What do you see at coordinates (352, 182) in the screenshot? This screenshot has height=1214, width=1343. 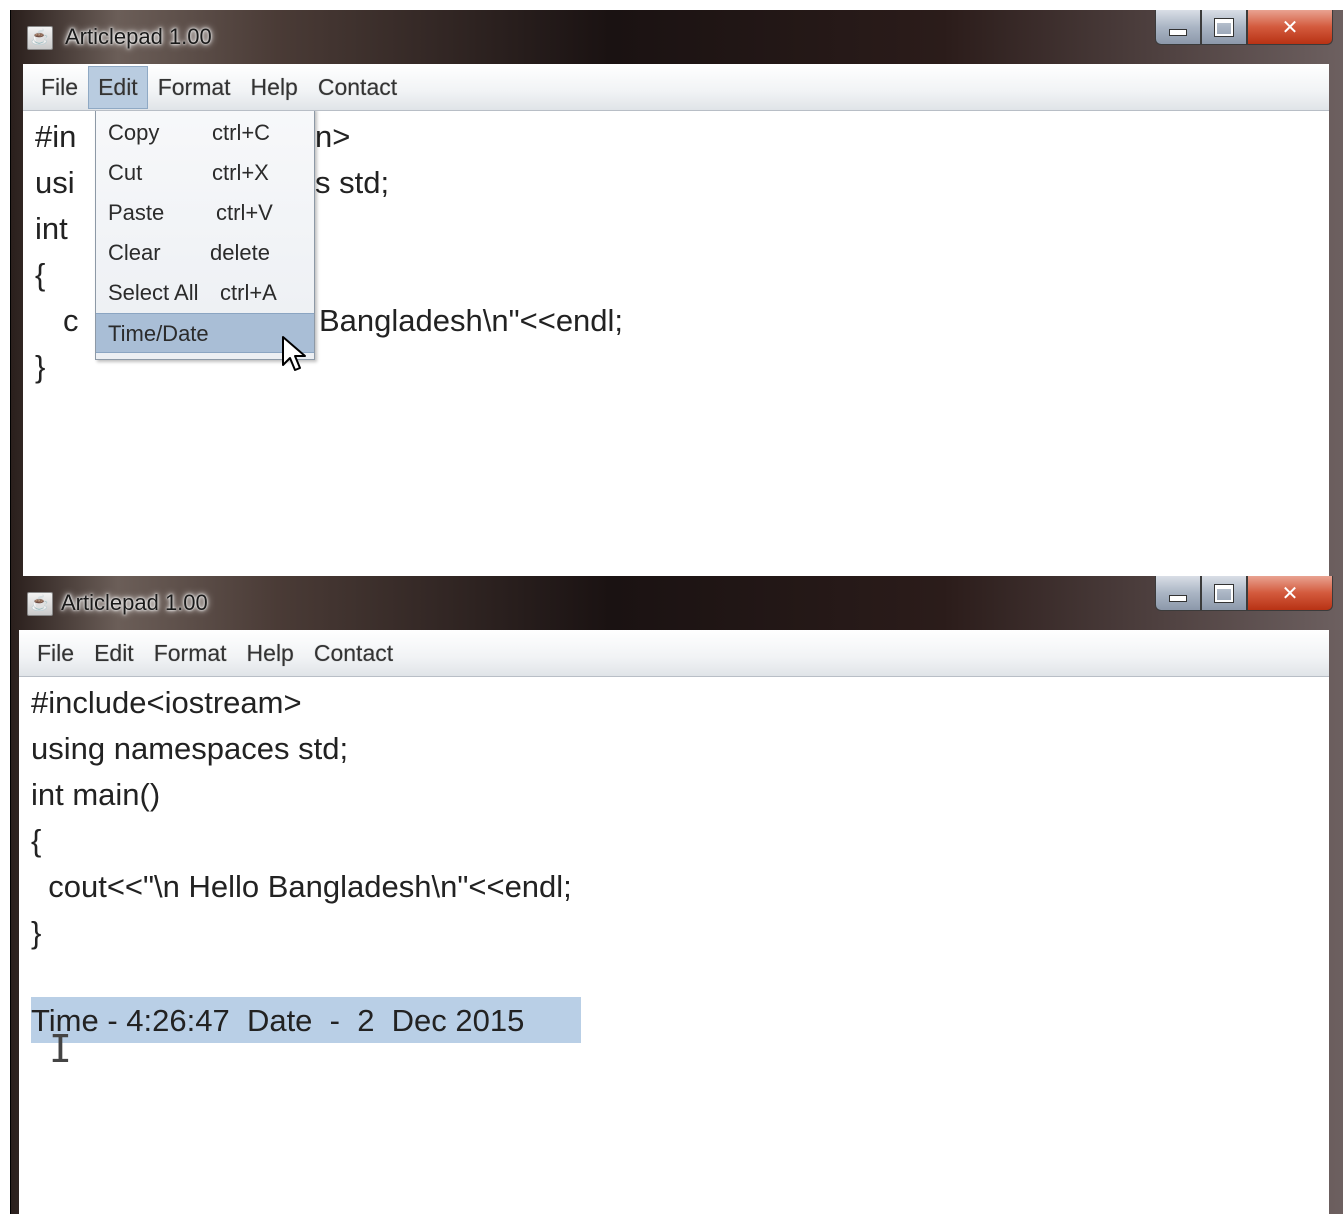 I see `code-line-2-right: s std;` at bounding box center [352, 182].